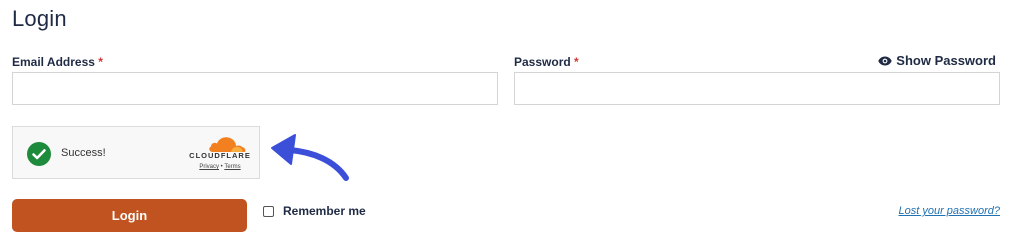 This screenshot has width=1024, height=245. I want to click on cloudflare-wordmark: CLOUDFLARE, so click(220, 155).